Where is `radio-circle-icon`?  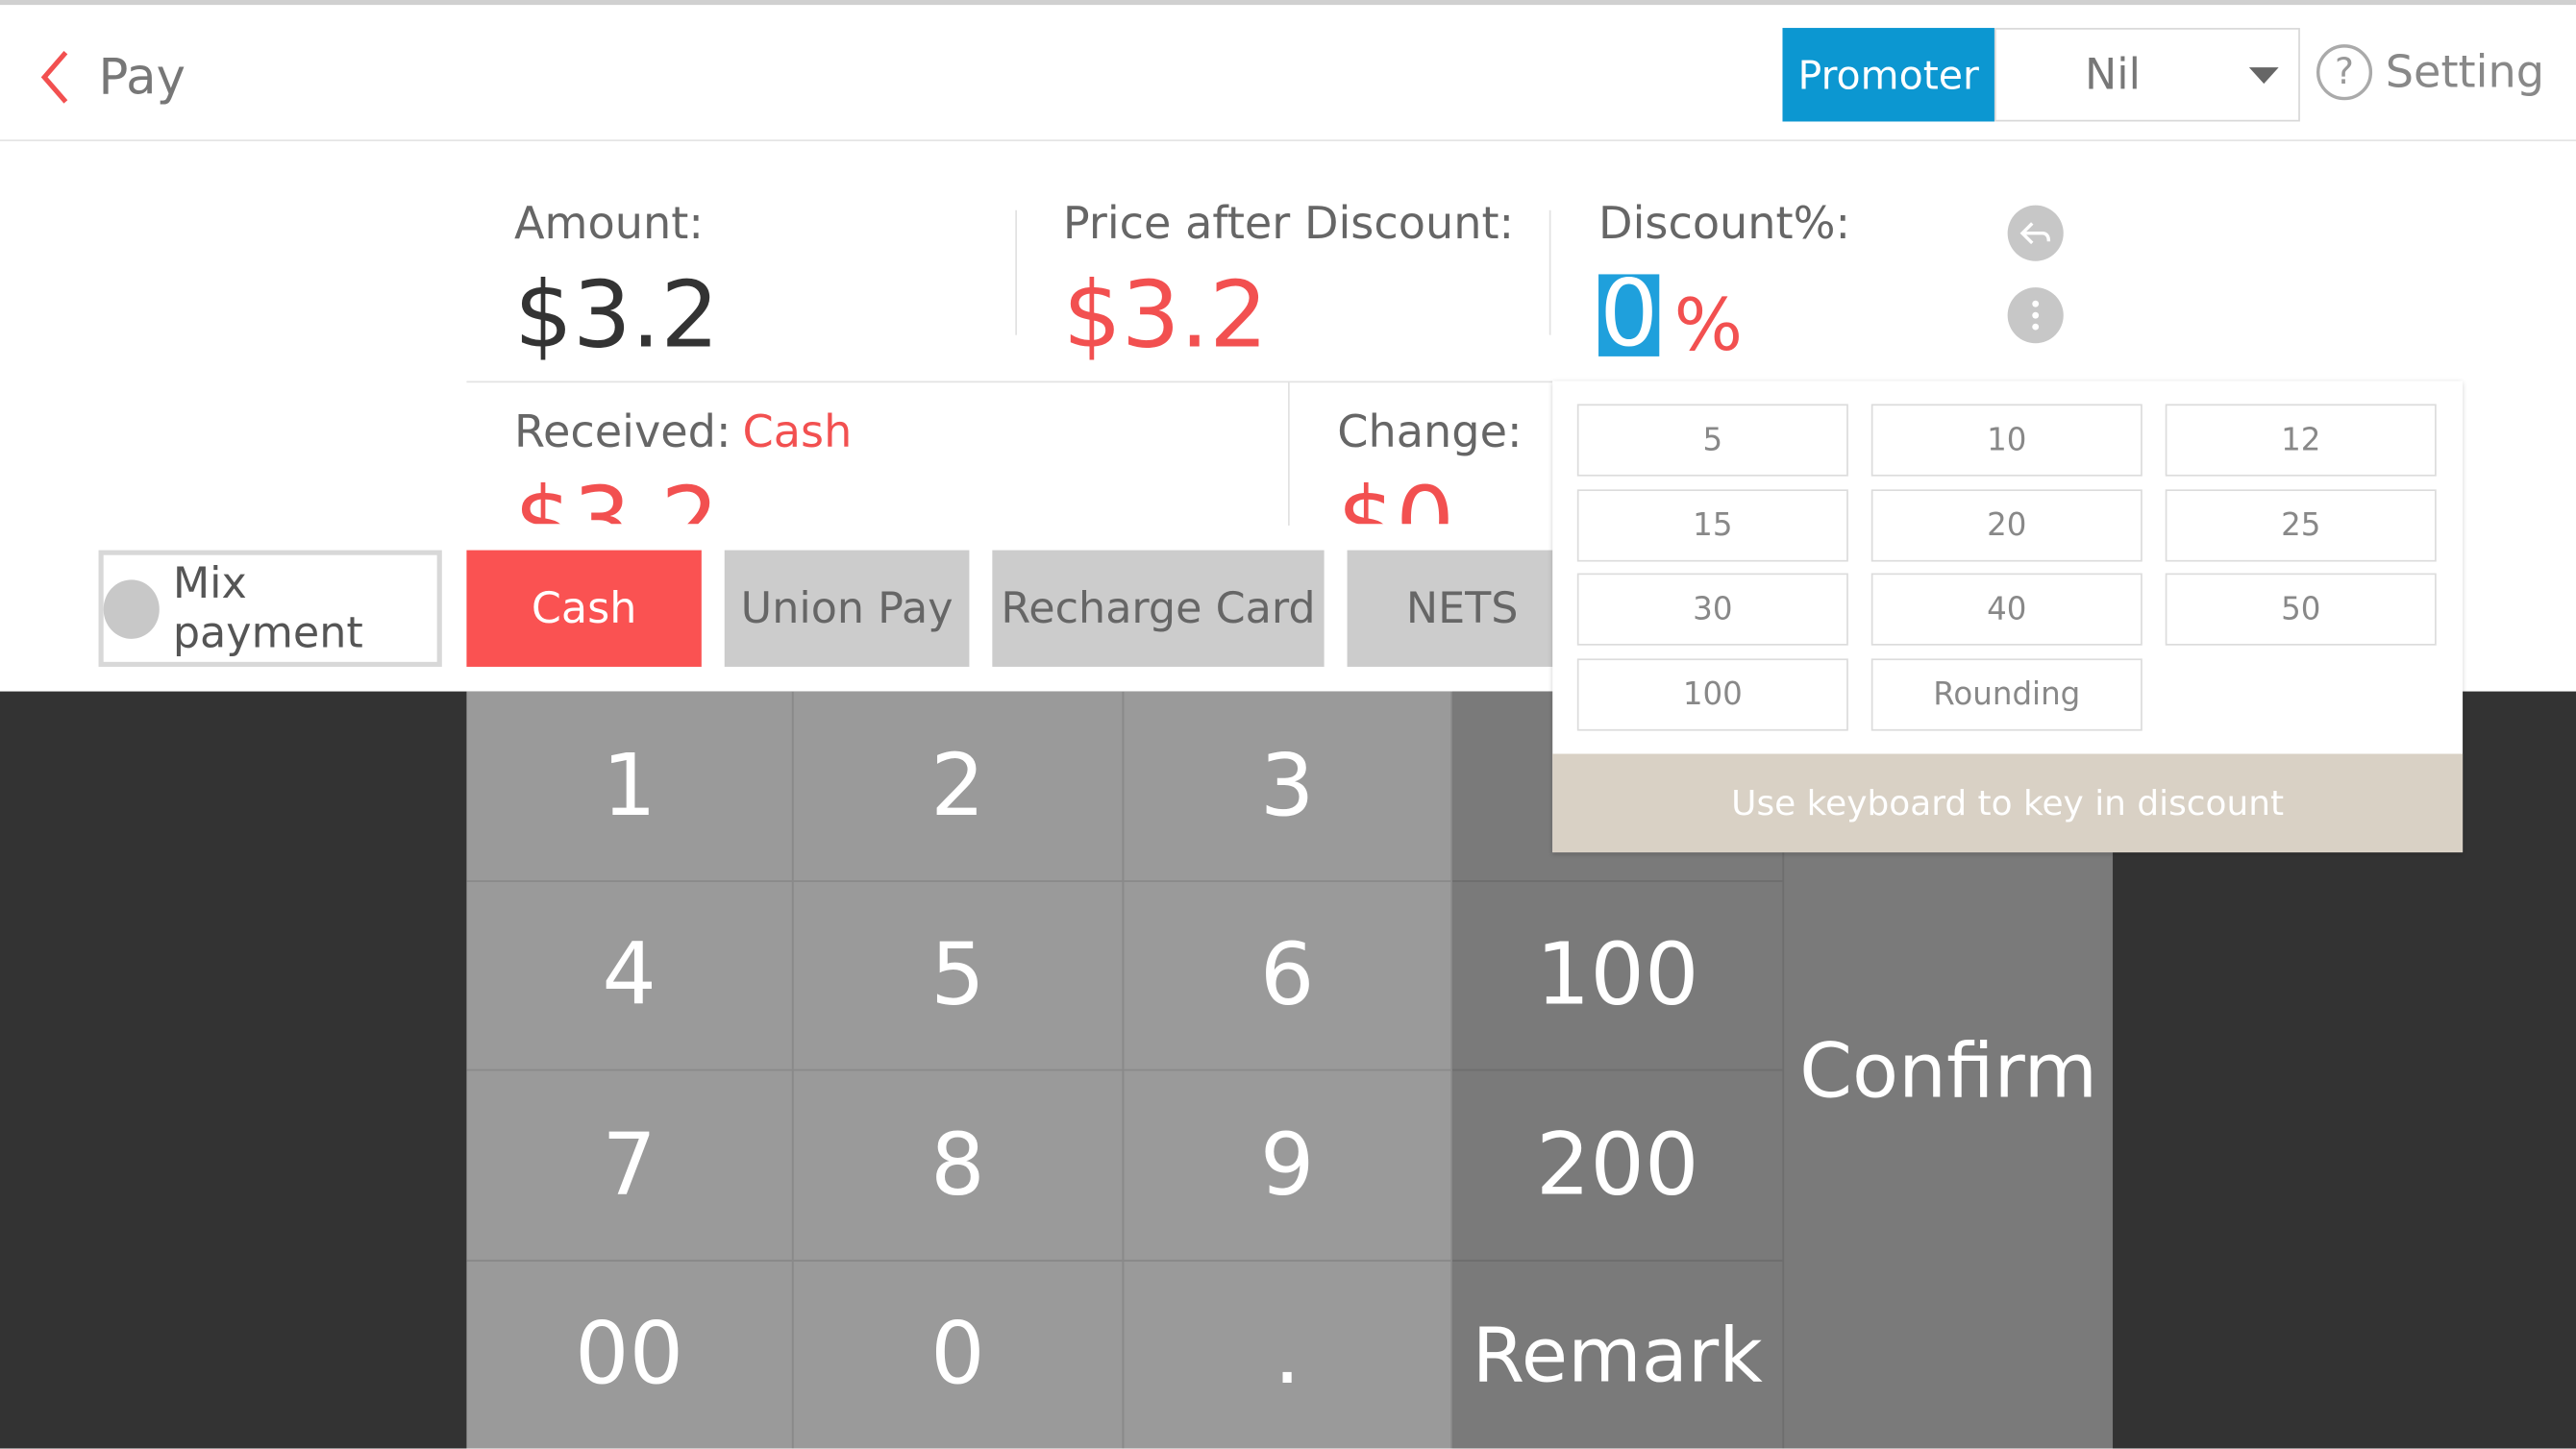 radio-circle-icon is located at coordinates (132, 608).